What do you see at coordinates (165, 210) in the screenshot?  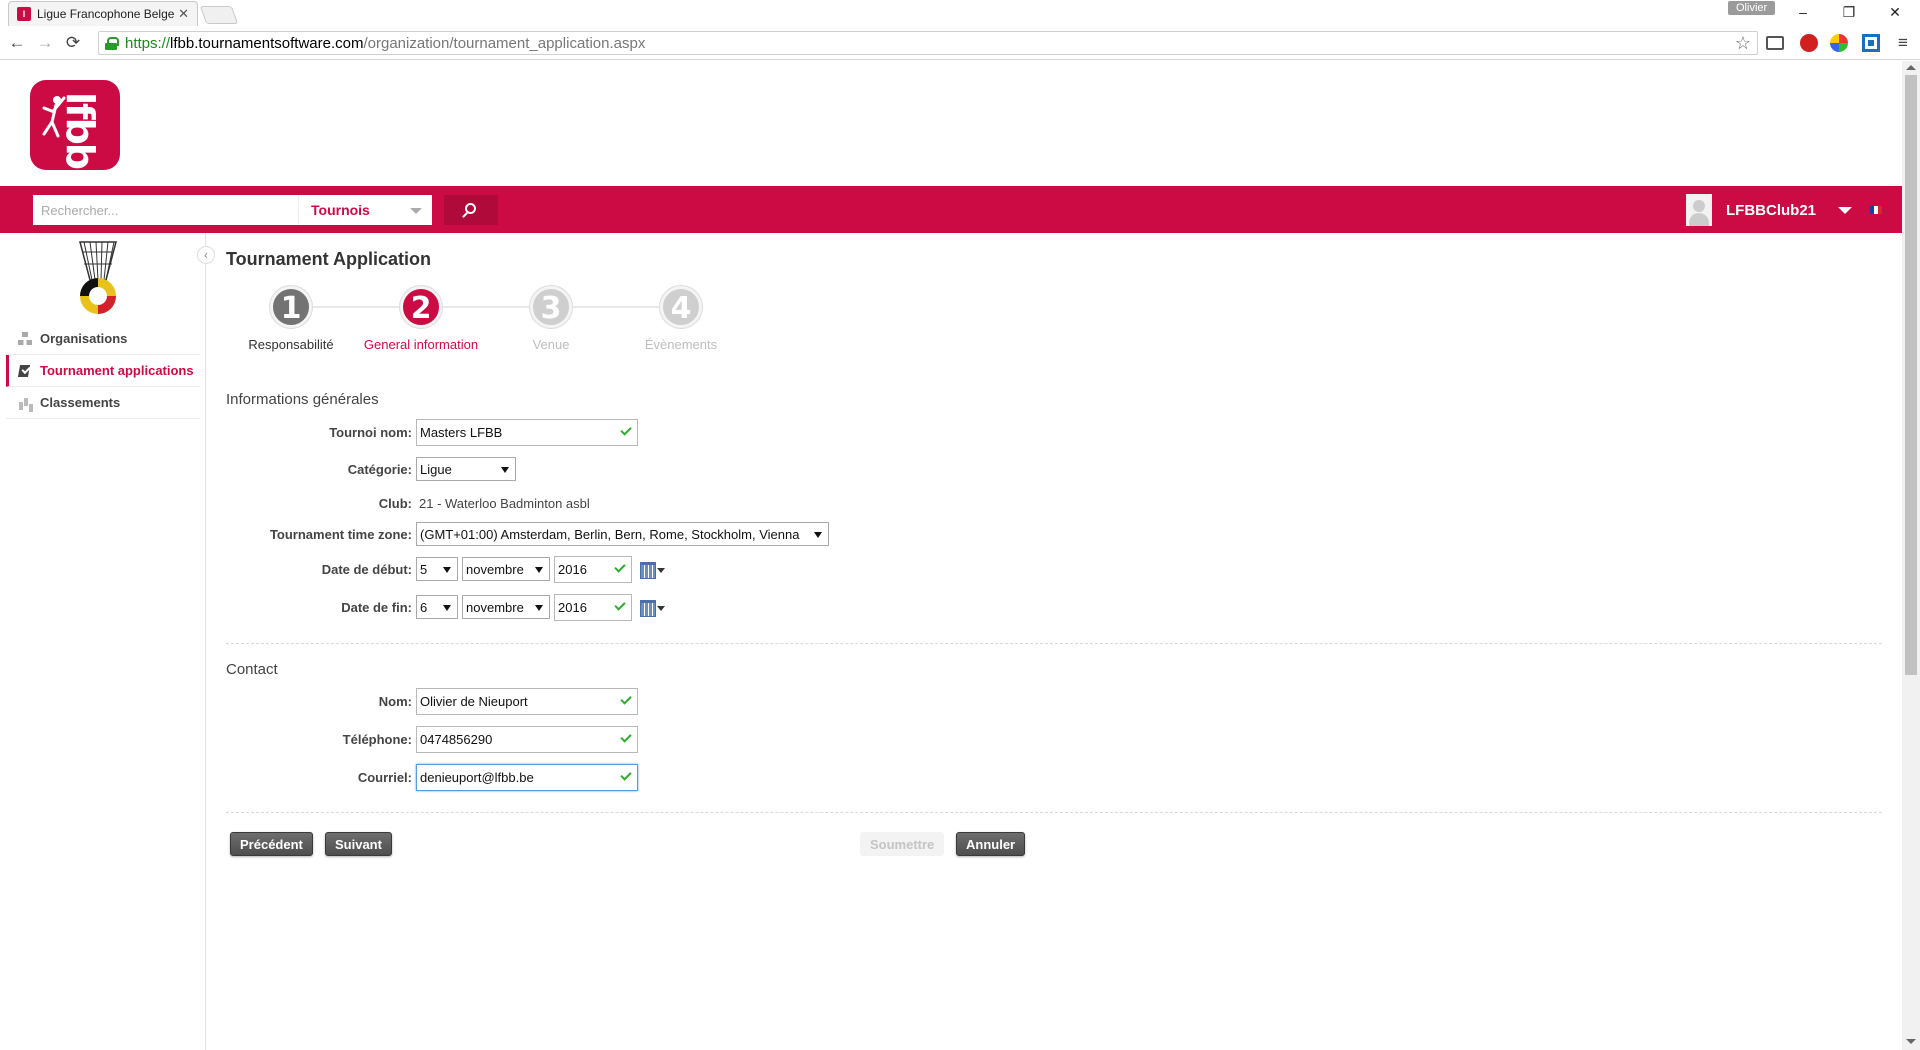 I see `search-input` at bounding box center [165, 210].